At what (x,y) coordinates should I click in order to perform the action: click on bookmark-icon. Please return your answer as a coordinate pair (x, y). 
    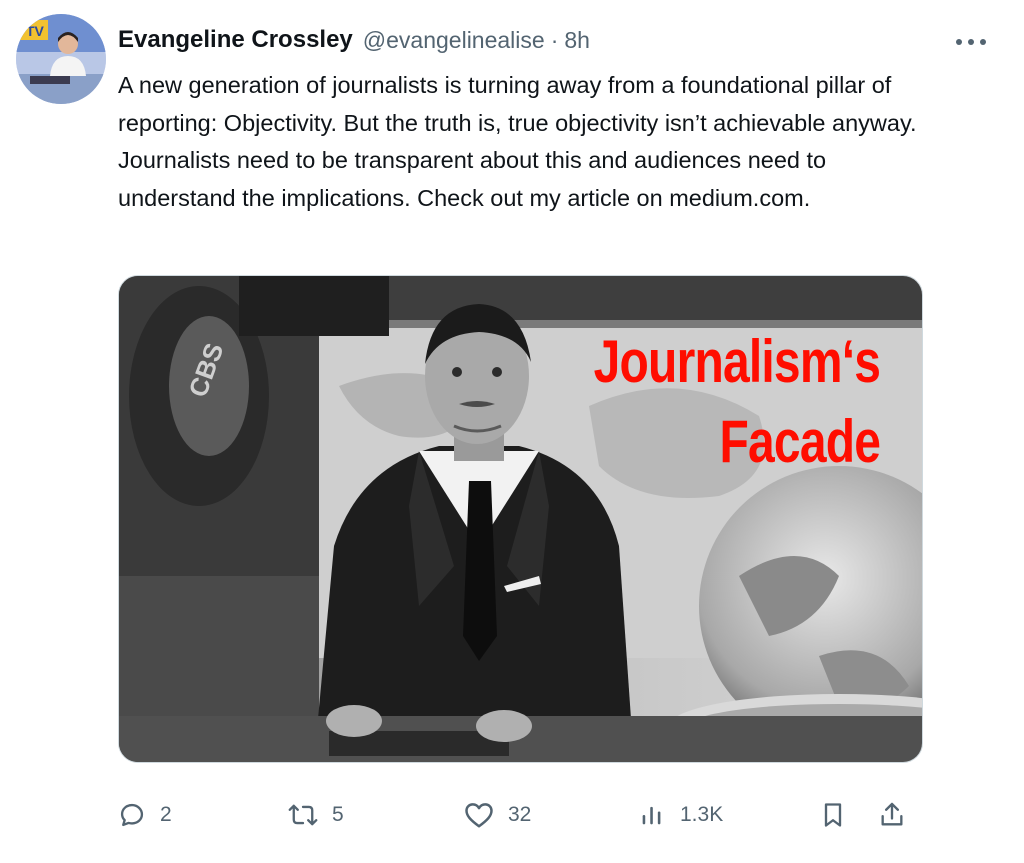
    Looking at the image, I should click on (833, 815).